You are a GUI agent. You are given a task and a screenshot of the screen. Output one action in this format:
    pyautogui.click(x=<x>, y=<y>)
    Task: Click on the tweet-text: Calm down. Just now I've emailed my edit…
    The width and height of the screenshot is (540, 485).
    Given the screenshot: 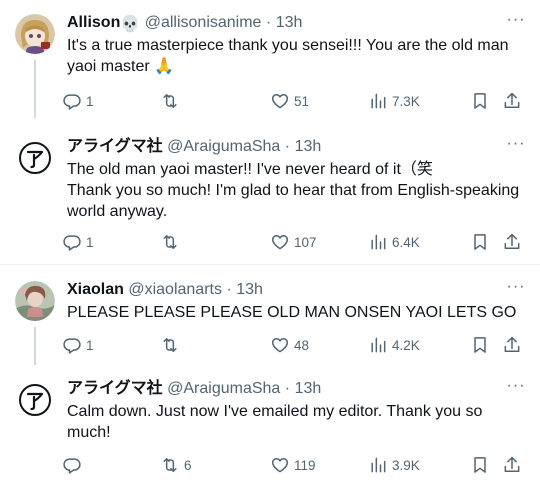 What is the action you would take?
    pyautogui.click(x=275, y=422)
    